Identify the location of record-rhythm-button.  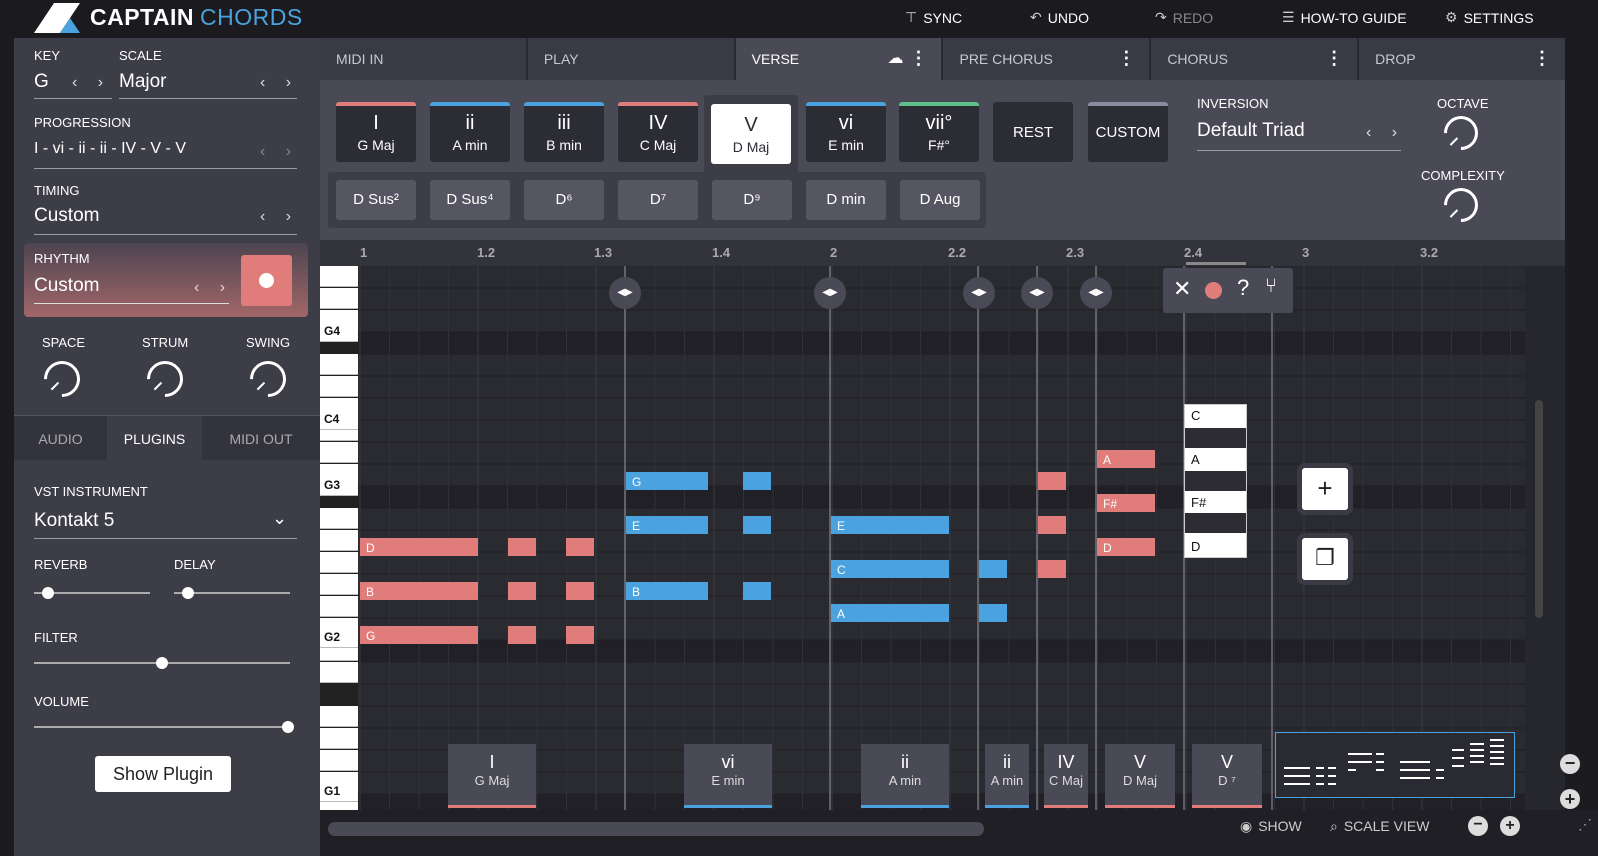
(266, 280).